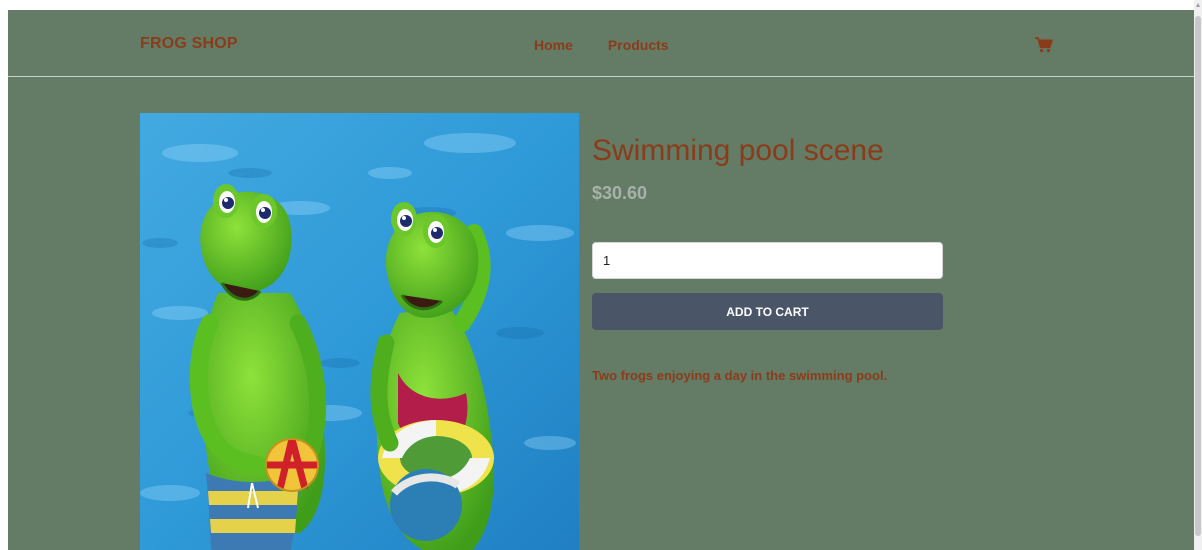 This screenshot has height=550, width=1202. Describe the element at coordinates (189, 44) in the screenshot. I see `brand-logo: FROG SHOP` at that location.